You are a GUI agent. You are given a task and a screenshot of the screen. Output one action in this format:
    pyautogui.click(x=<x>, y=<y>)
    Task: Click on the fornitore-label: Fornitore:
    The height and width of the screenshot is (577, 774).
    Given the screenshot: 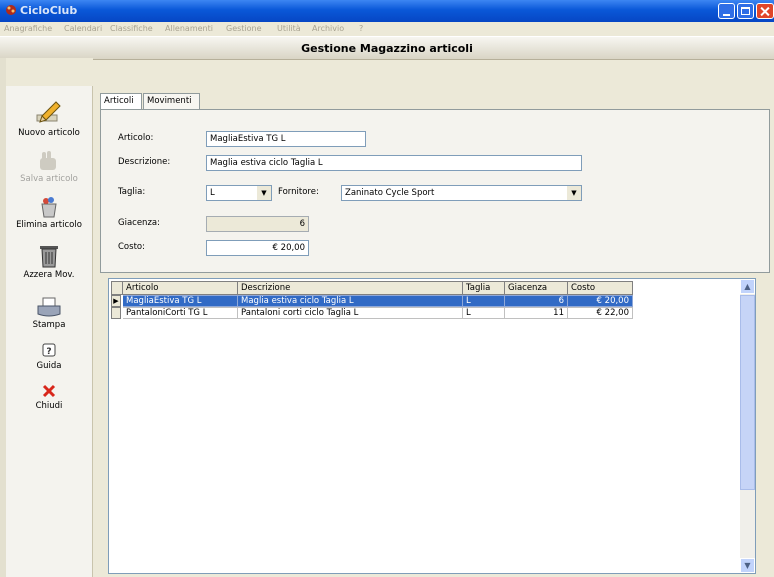 What is the action you would take?
    pyautogui.click(x=298, y=192)
    